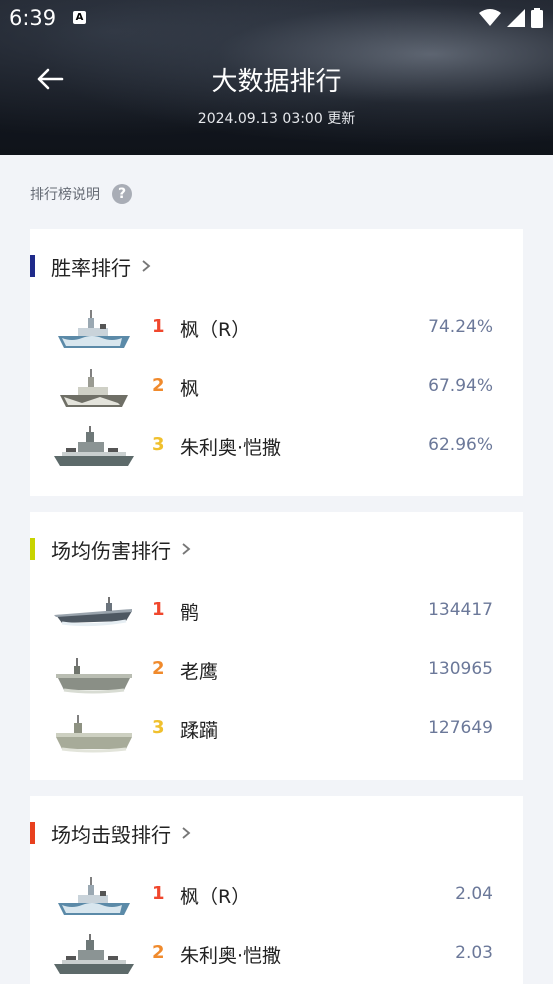  What do you see at coordinates (276, 897) in the screenshot?
I see `ranking-row: 1 枫（R） 2.04` at bounding box center [276, 897].